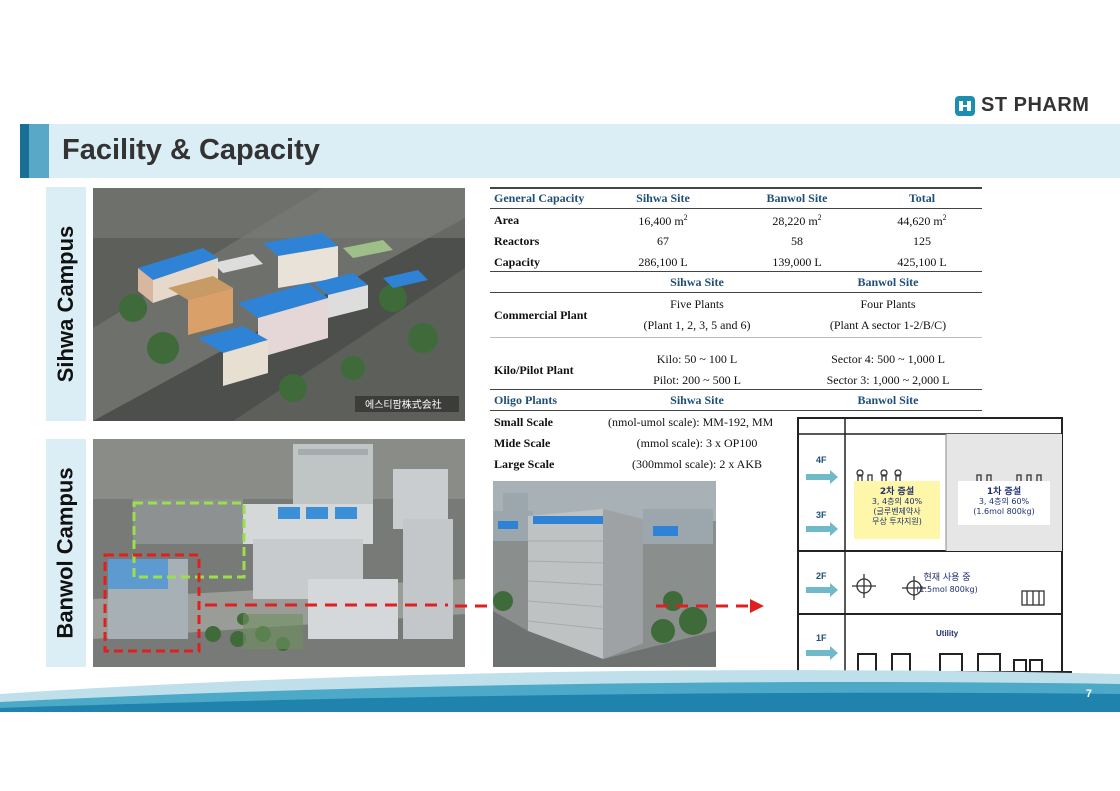 Image resolution: width=1120 pixels, height=791 pixels. What do you see at coordinates (888, 380) in the screenshot?
I see `kilo-banwol-line2: Sector 3: 1,000 ~ 2,000 L` at bounding box center [888, 380].